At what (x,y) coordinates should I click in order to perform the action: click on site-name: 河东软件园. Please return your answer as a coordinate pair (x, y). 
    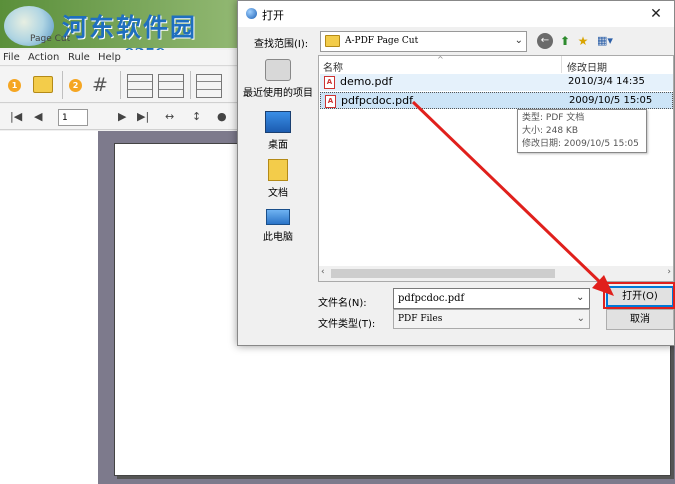
    Looking at the image, I should click on (130, 27).